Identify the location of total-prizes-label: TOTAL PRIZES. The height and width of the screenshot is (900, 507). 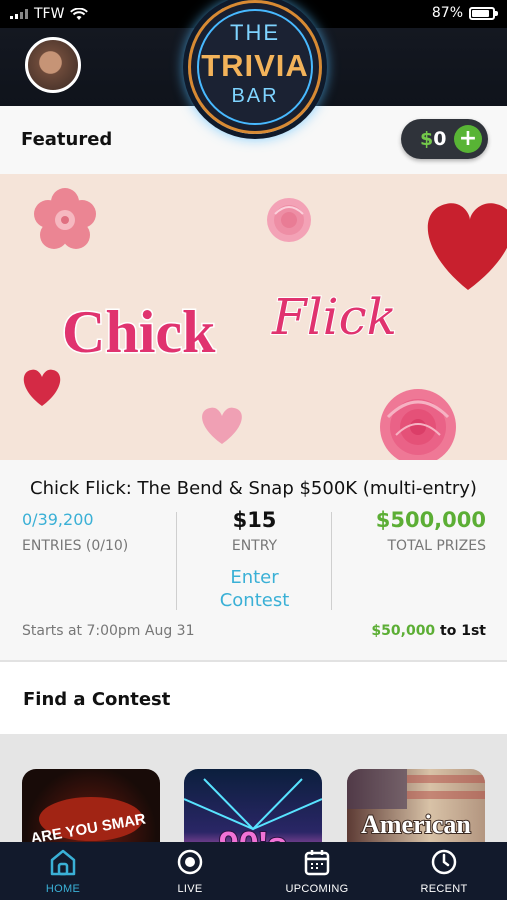
(437, 546).